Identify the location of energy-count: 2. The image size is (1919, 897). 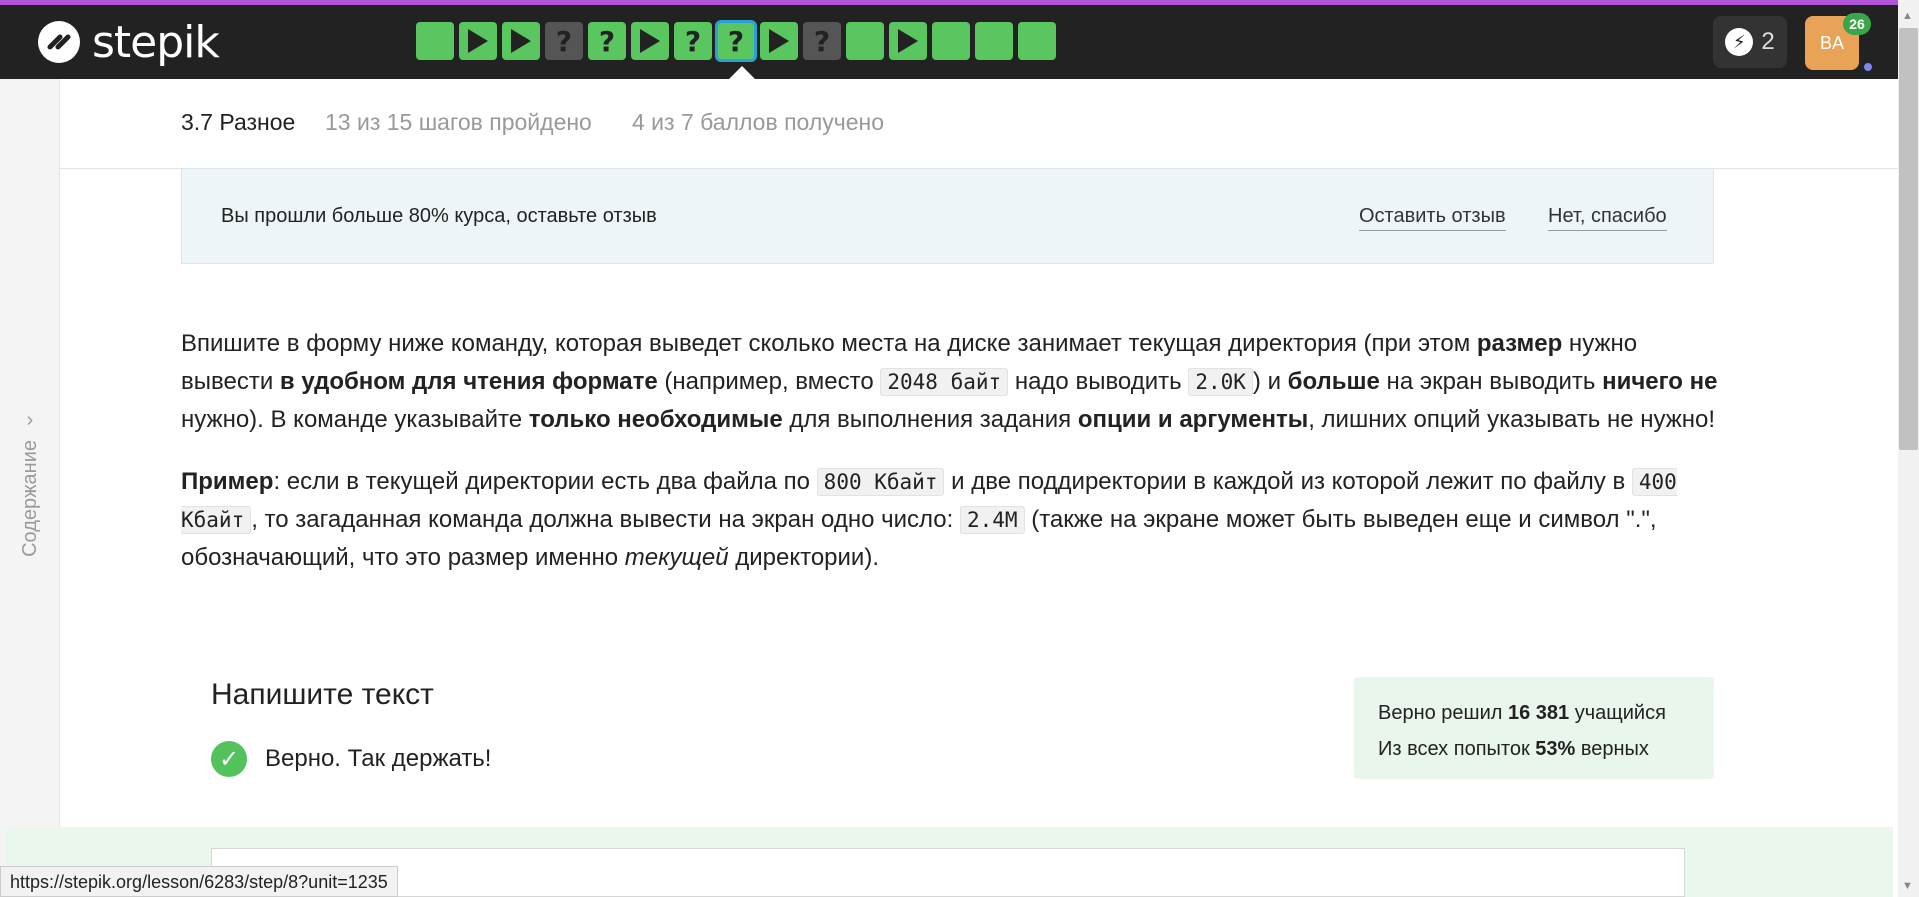
(1768, 41).